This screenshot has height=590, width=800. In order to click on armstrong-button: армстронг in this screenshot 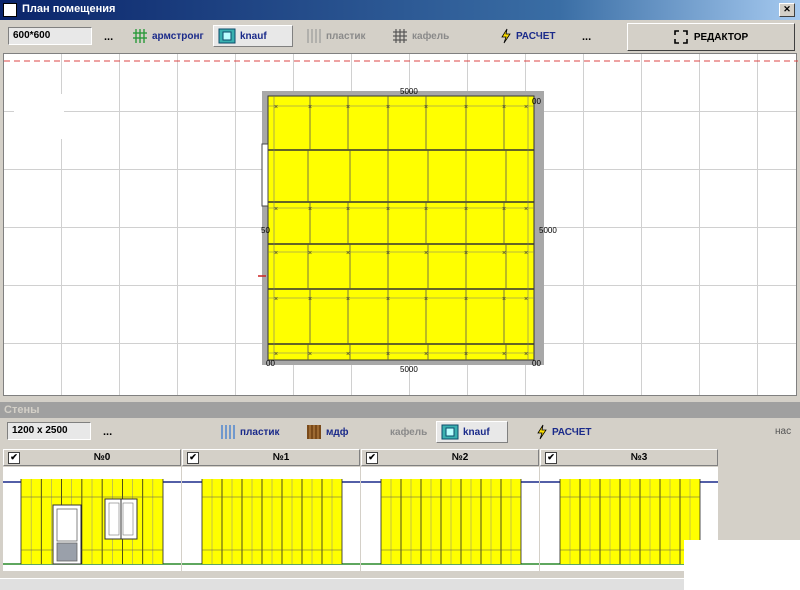, I will do `click(168, 36)`.